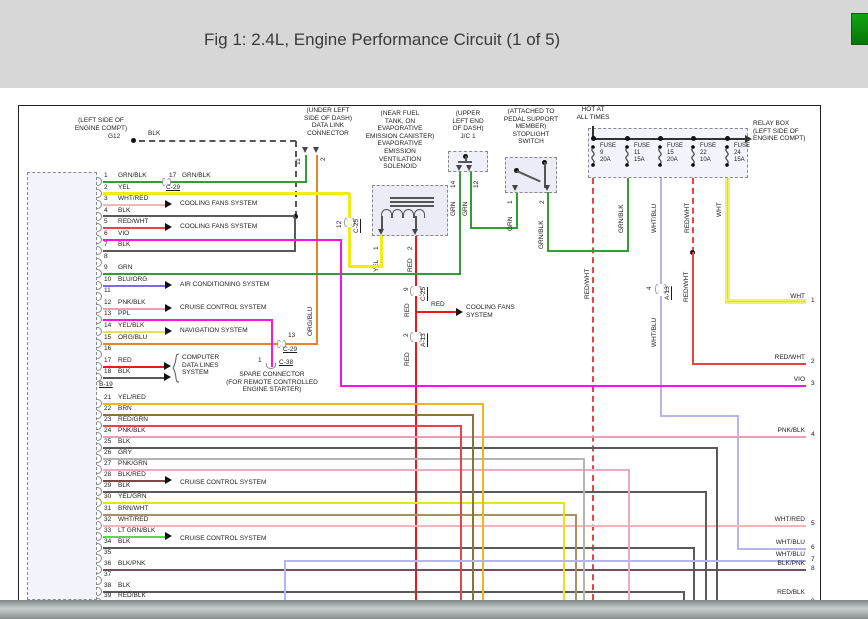 This screenshot has width=868, height=619. I want to click on wire-row13, so click(188, 320).